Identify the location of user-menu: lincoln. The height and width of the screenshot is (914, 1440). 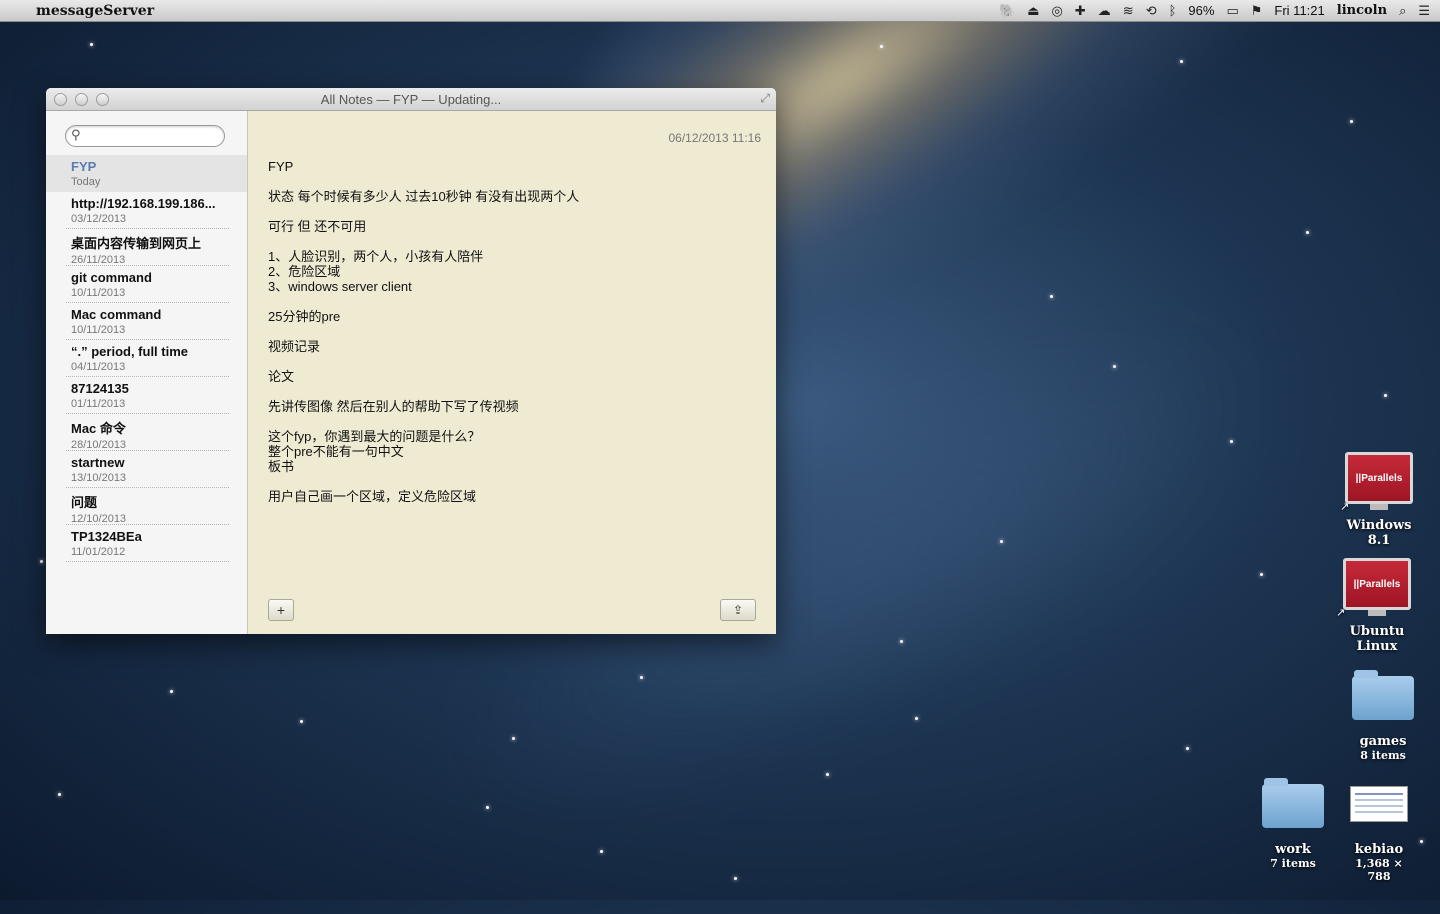
(1362, 10).